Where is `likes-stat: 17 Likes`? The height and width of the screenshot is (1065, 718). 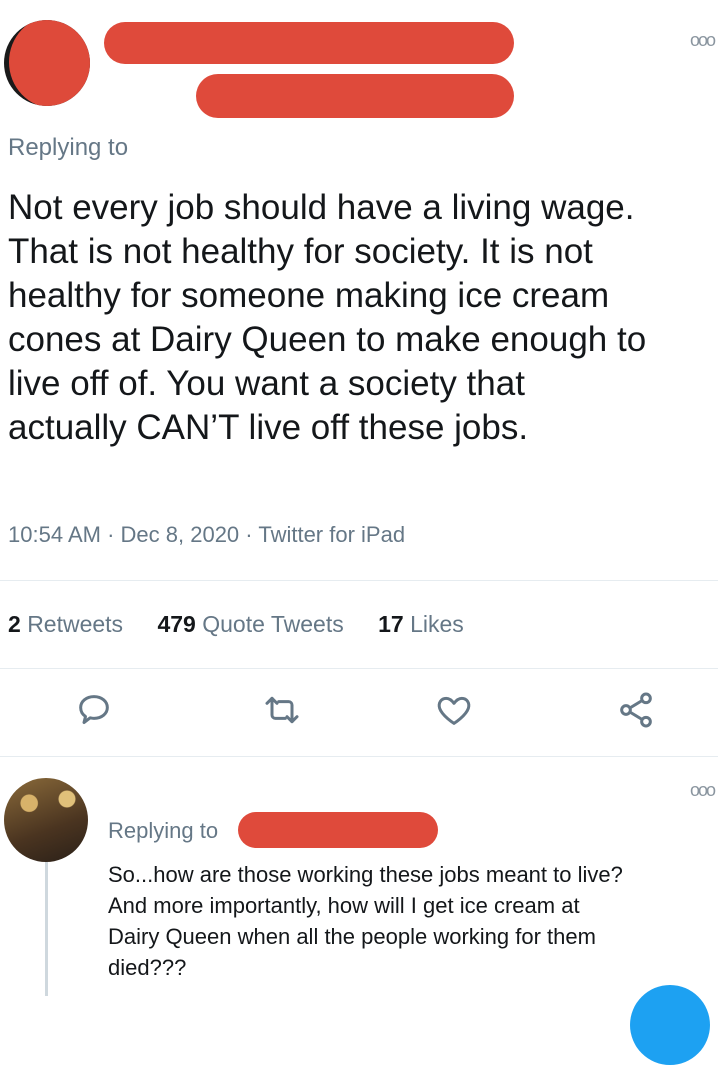 likes-stat: 17 Likes is located at coordinates (421, 624).